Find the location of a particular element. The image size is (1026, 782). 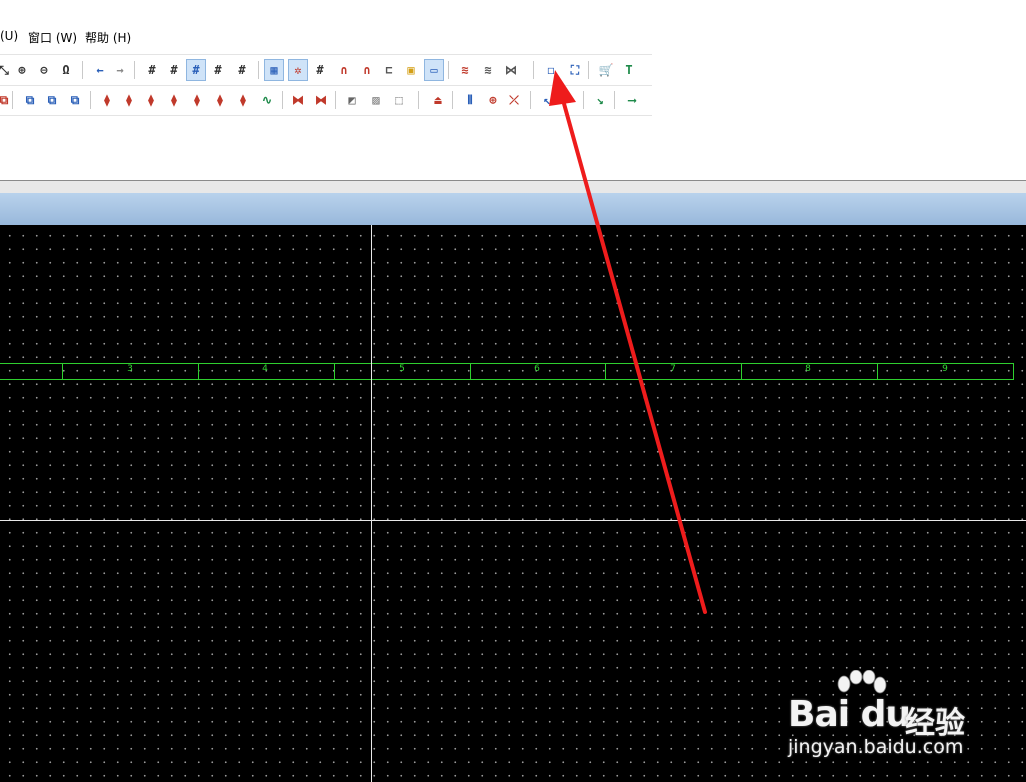

via-cross-icon: ⊕ is located at coordinates (493, 100).